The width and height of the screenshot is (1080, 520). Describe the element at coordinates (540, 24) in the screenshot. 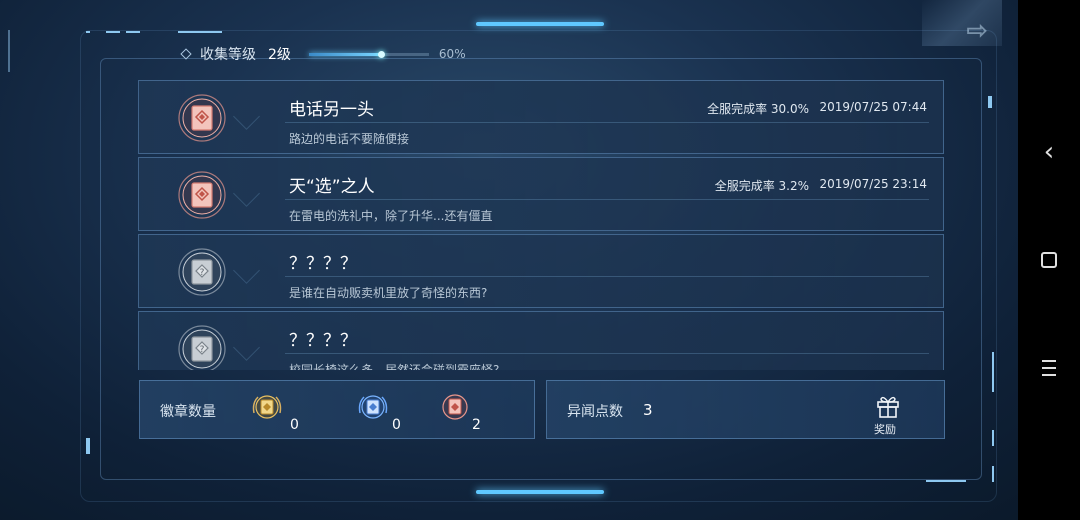

I see `top-glow-bar` at that location.